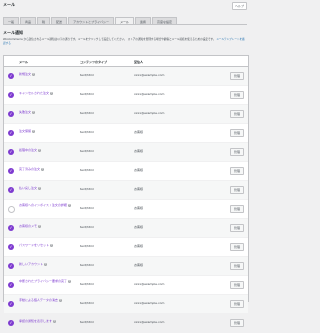  What do you see at coordinates (239, 6) in the screenshot?
I see `help-button: ヘルプ` at bounding box center [239, 6].